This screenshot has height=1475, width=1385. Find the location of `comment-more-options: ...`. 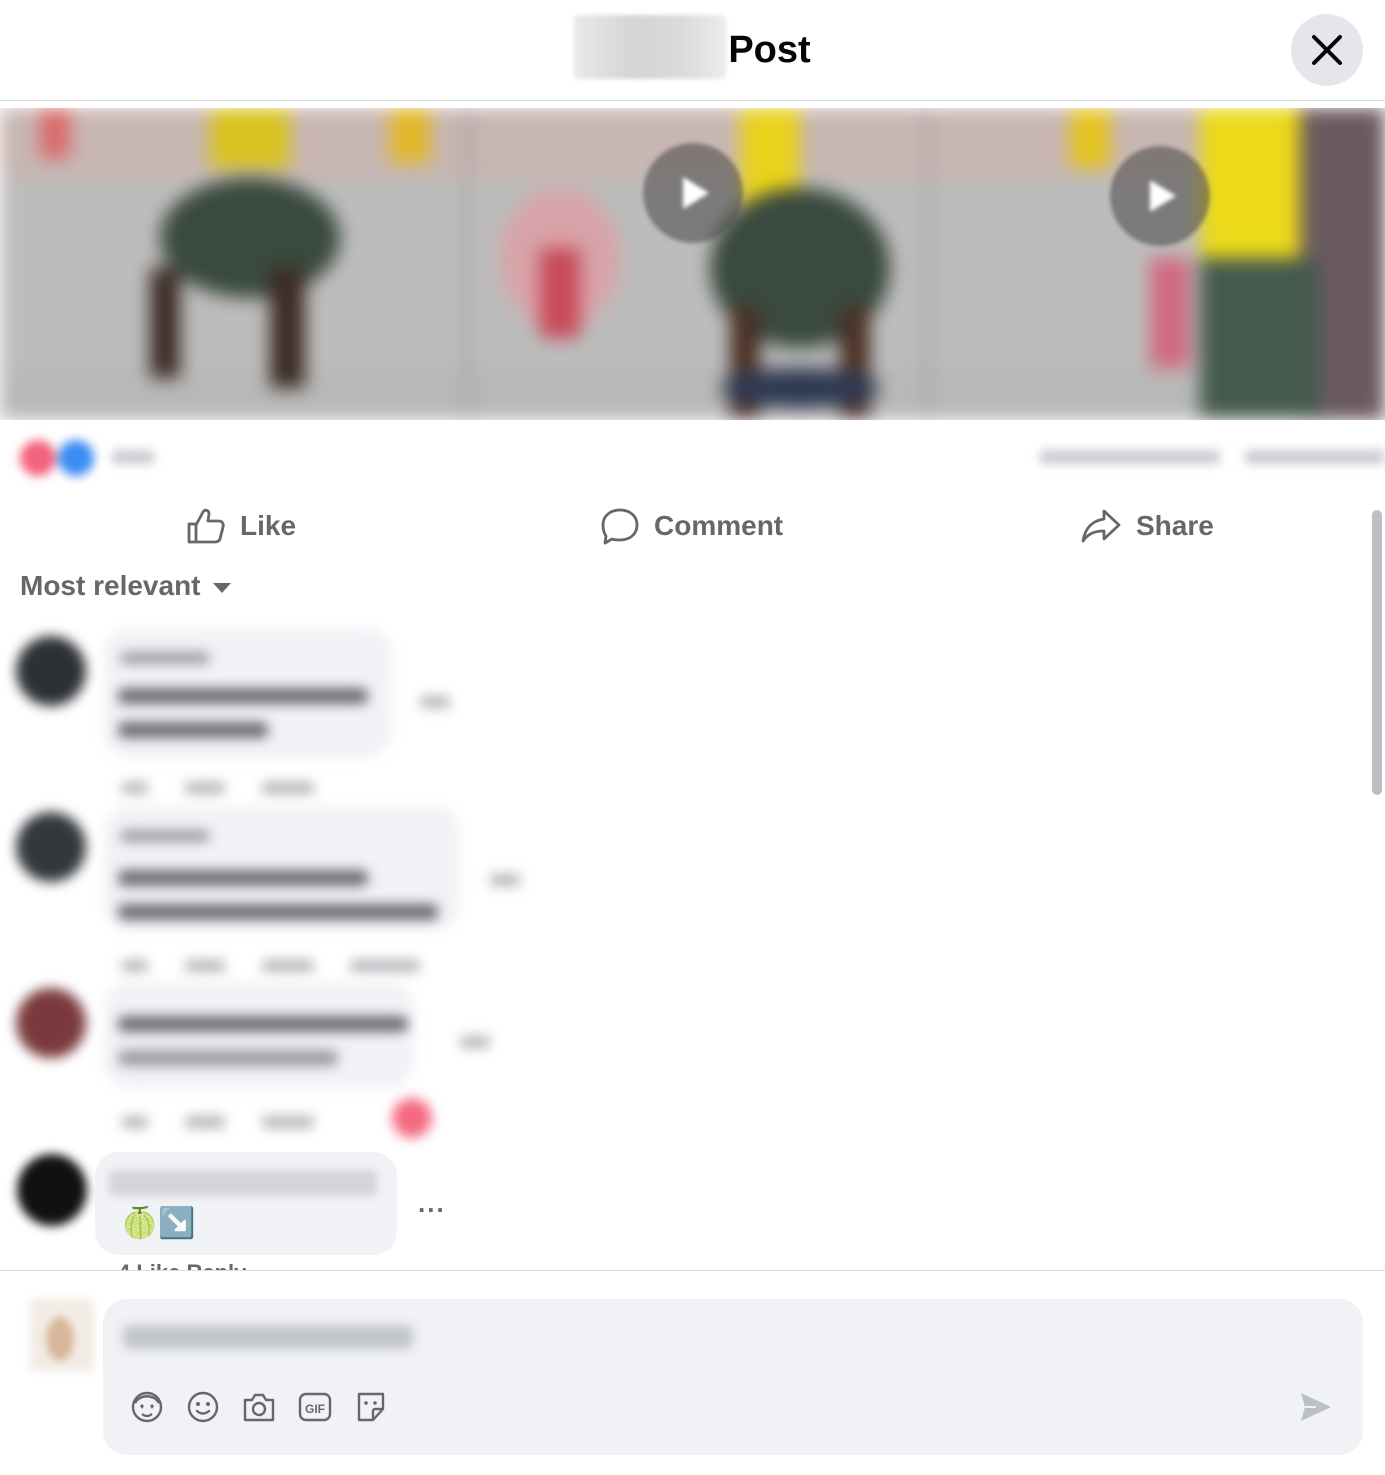

comment-more-options: ... is located at coordinates (432, 1203).